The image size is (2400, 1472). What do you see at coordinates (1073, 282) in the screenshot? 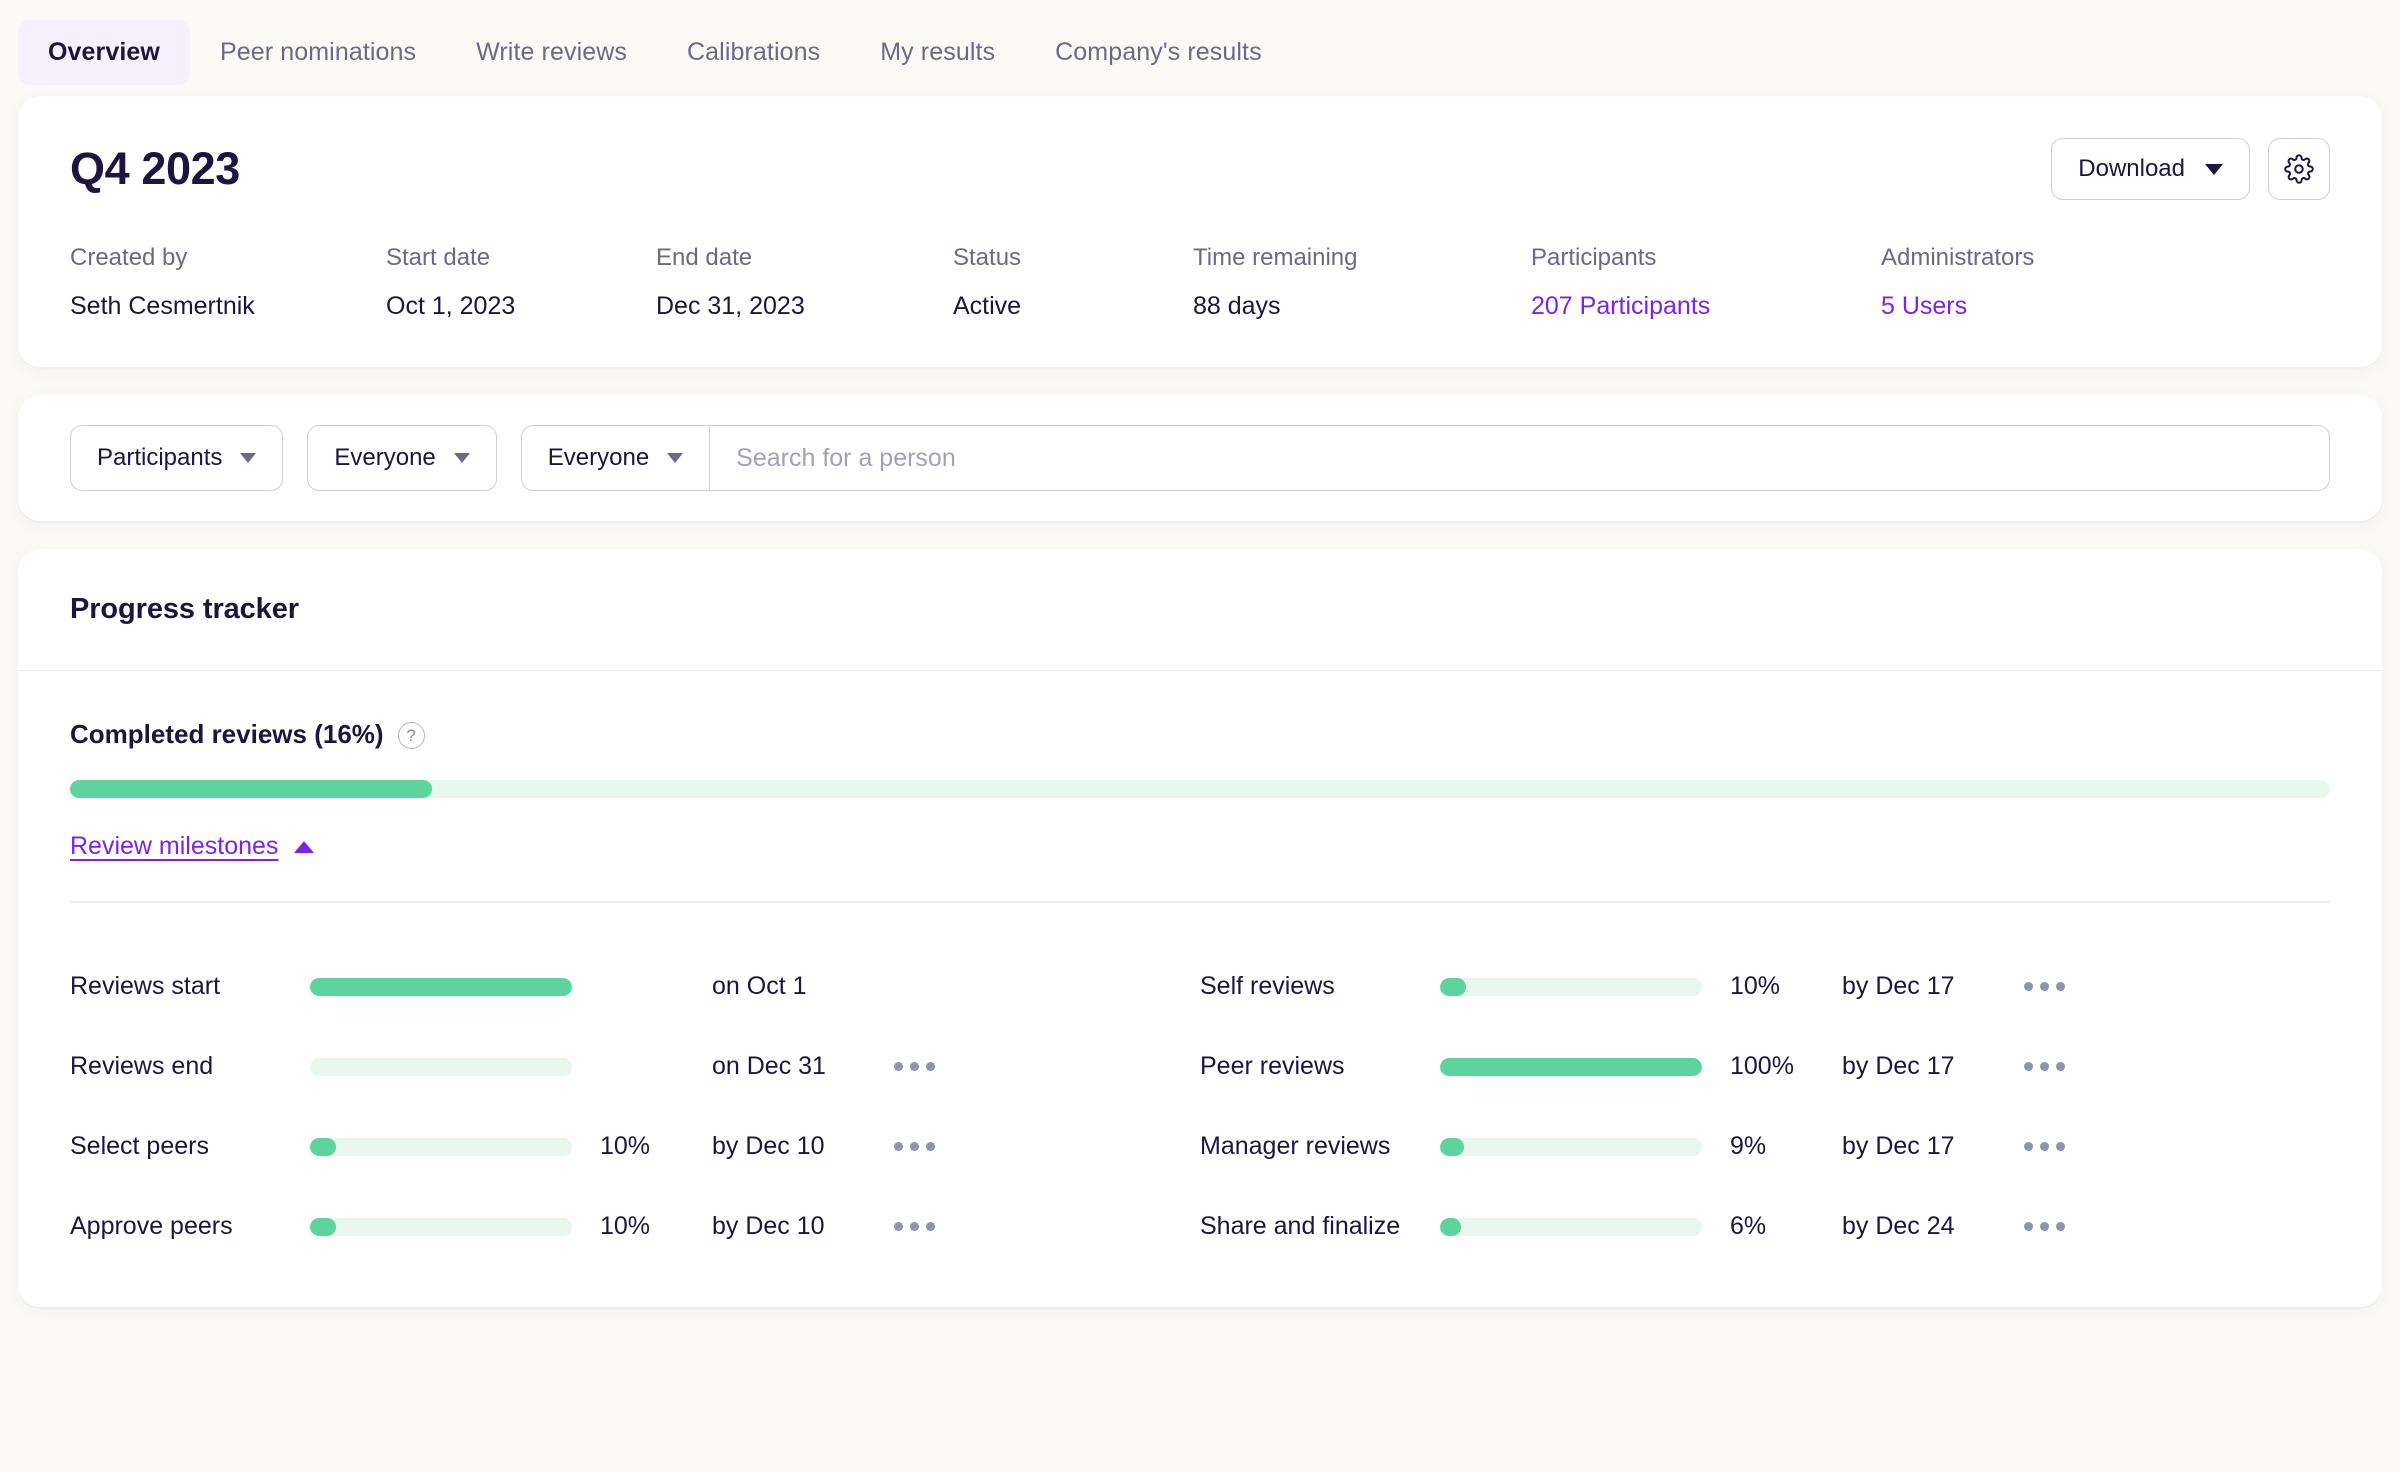
I see `meta-status: Status Active` at bounding box center [1073, 282].